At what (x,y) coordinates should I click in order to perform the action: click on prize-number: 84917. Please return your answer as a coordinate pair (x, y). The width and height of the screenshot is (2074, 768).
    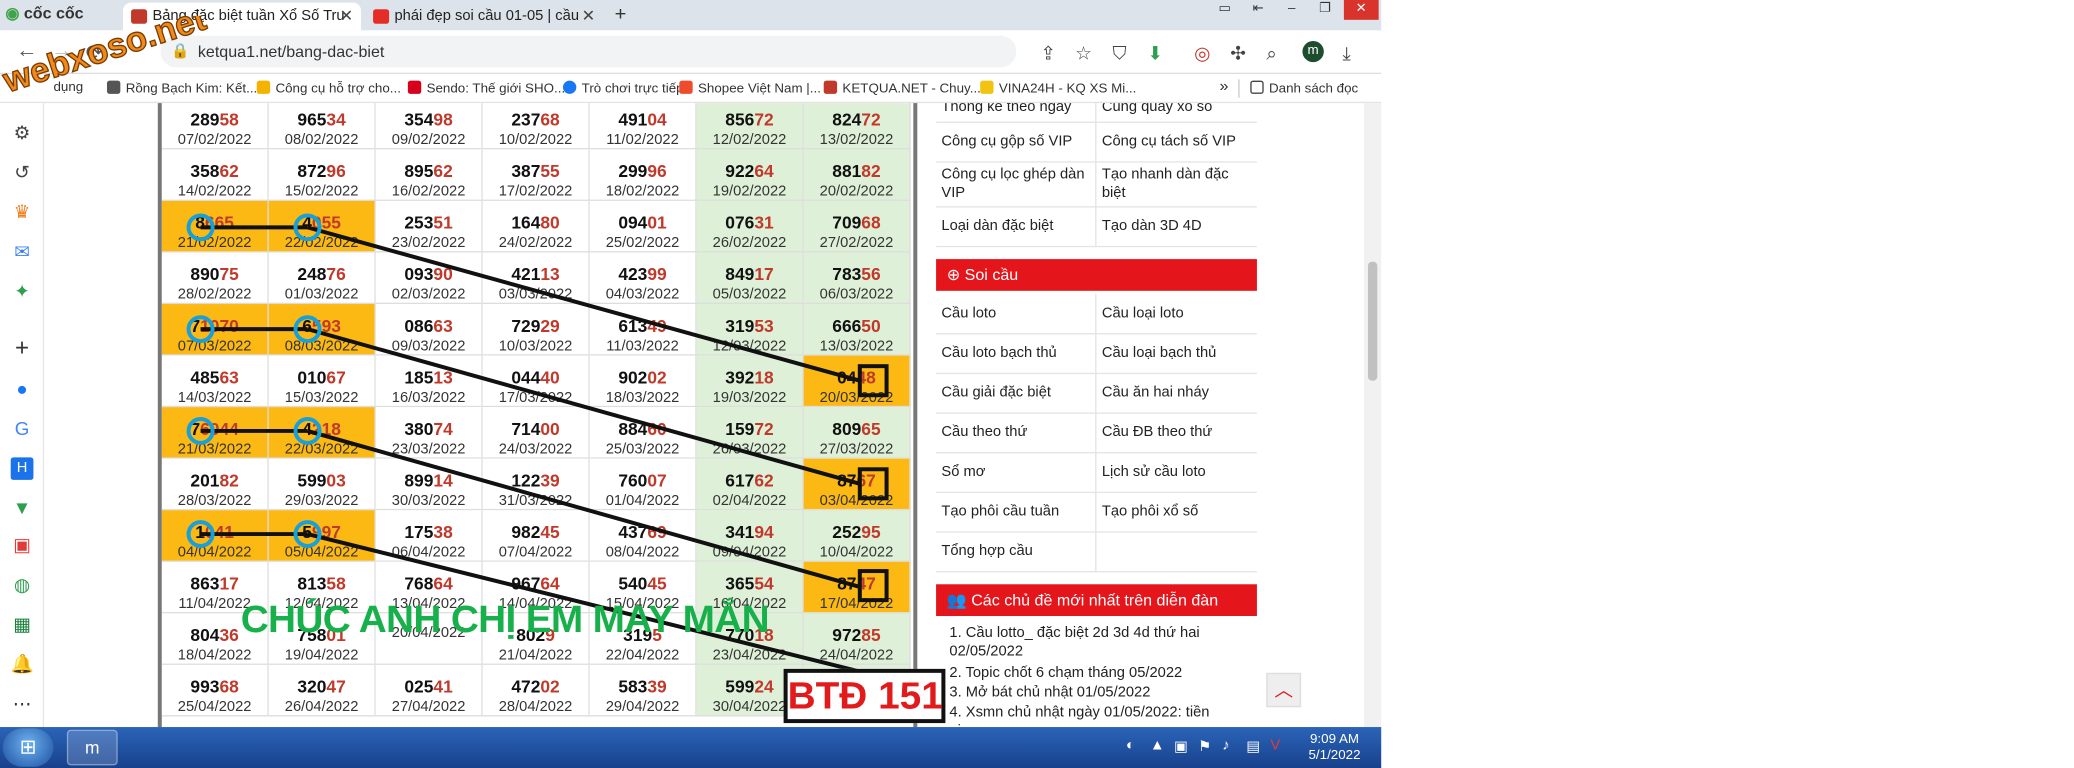
    Looking at the image, I should click on (749, 274).